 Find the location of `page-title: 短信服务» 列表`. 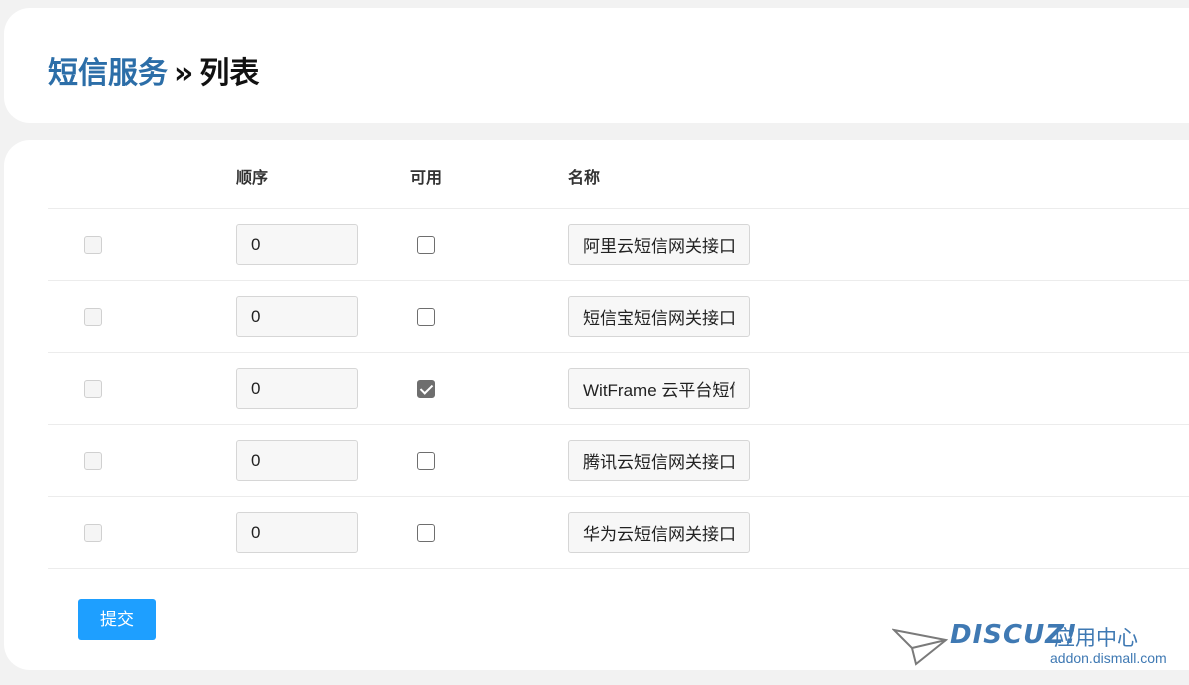

page-title: 短信服务» 列表 is located at coordinates (153, 70).